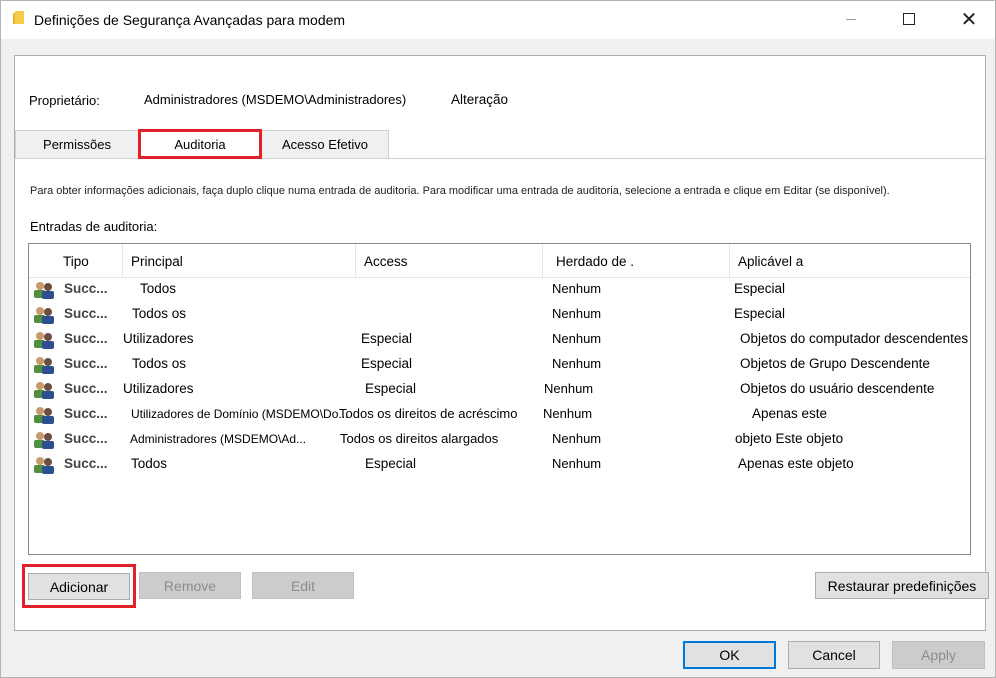  I want to click on table-row: Succ... Todos Nenhum Especial, so click(499, 290).